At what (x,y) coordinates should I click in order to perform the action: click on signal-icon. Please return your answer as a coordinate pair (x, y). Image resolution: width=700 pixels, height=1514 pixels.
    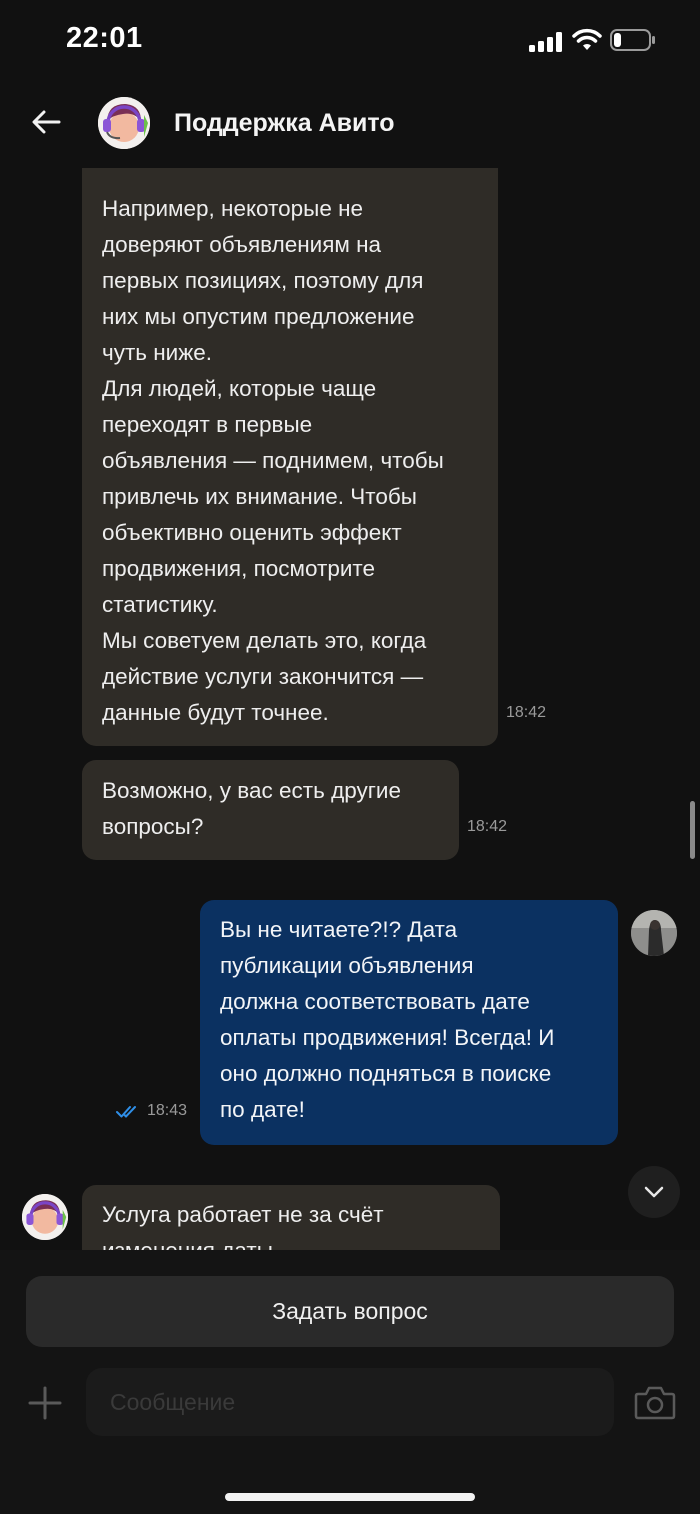
    Looking at the image, I should click on (545, 42).